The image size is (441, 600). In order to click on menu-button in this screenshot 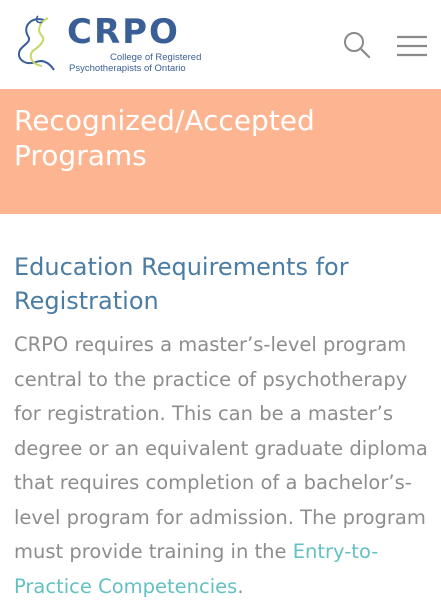, I will do `click(412, 46)`.